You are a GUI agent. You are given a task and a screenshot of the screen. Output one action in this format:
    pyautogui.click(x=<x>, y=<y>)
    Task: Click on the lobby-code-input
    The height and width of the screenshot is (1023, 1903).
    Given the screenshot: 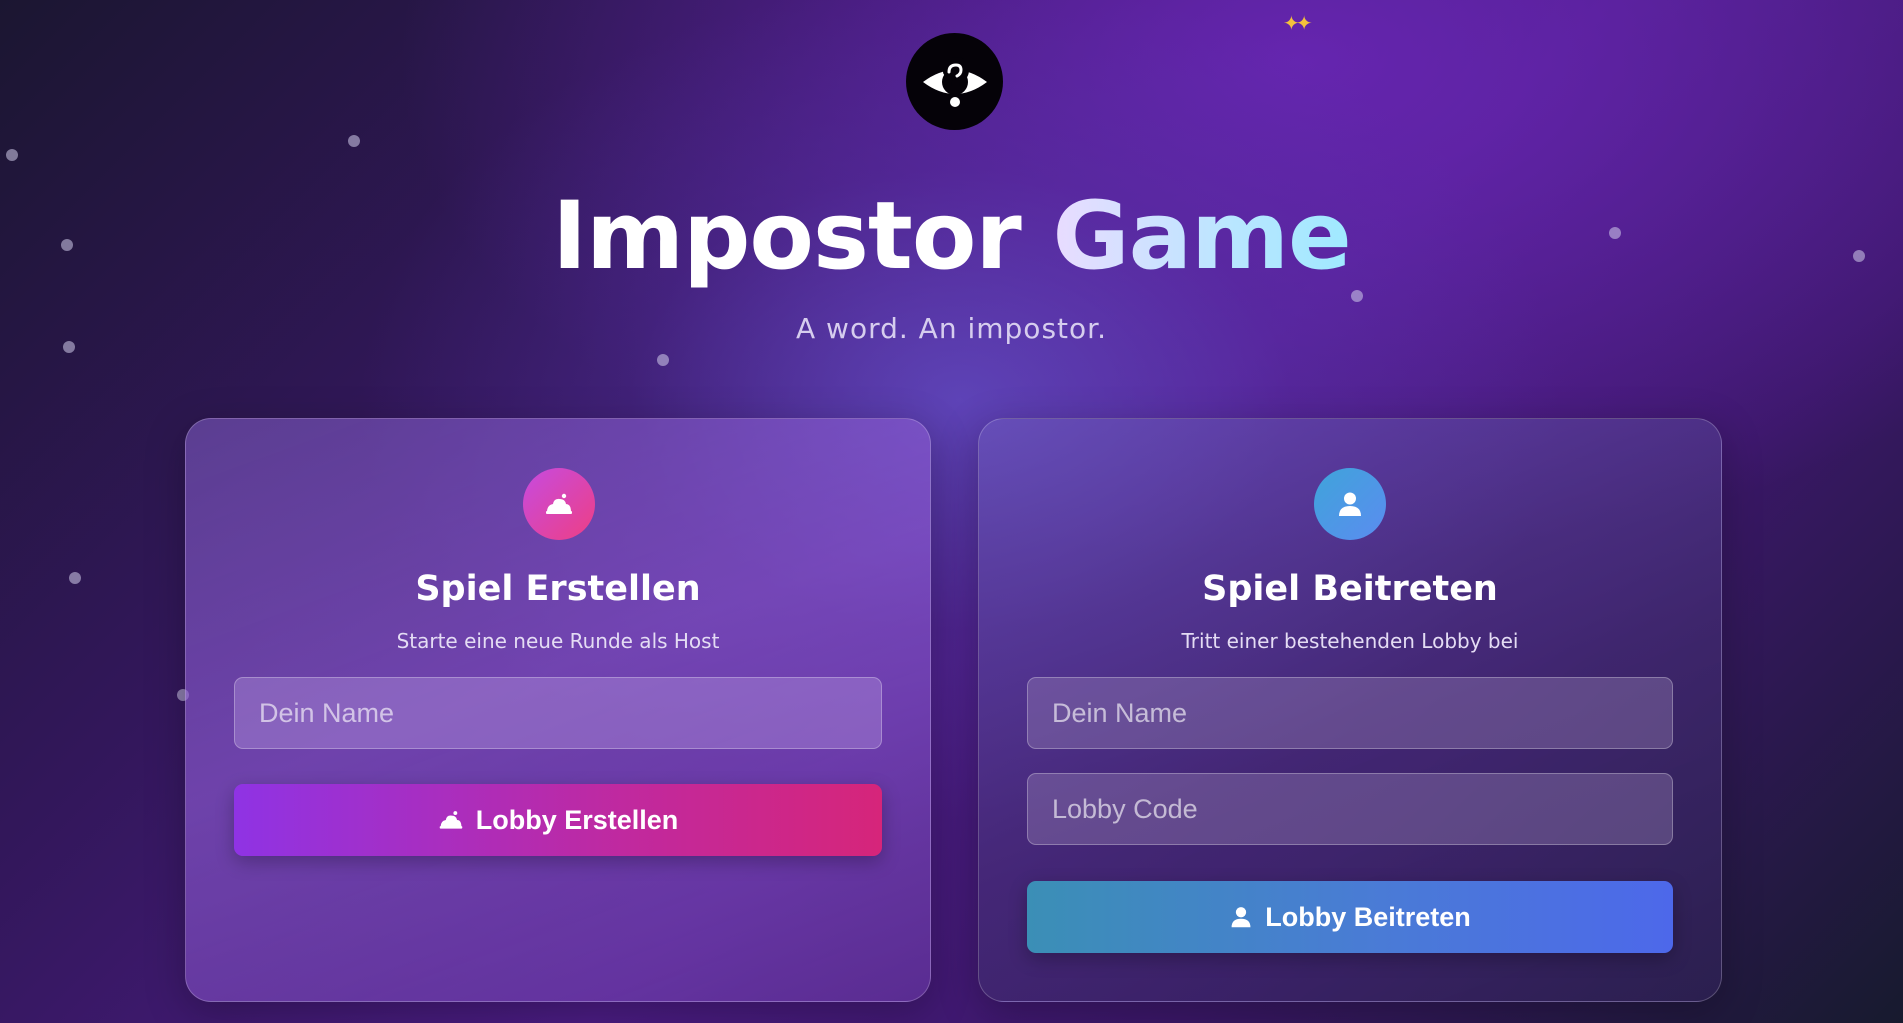 What is the action you would take?
    pyautogui.click(x=1350, y=809)
    